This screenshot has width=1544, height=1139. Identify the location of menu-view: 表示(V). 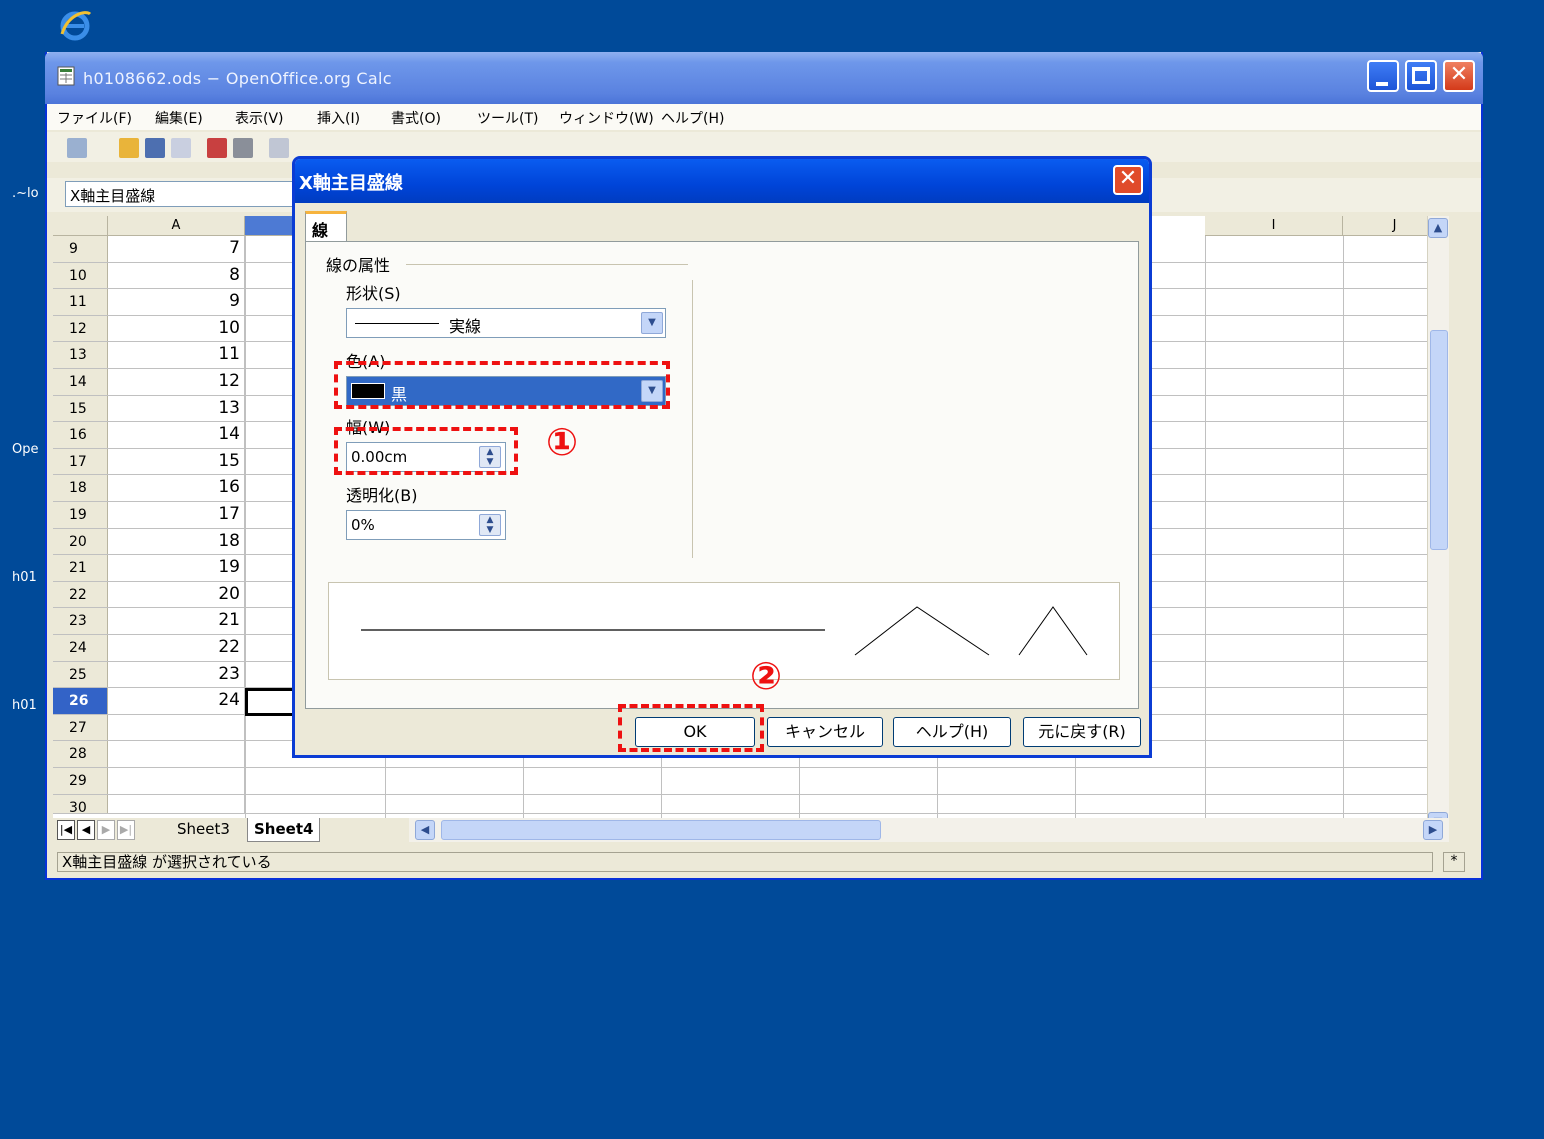
(259, 118).